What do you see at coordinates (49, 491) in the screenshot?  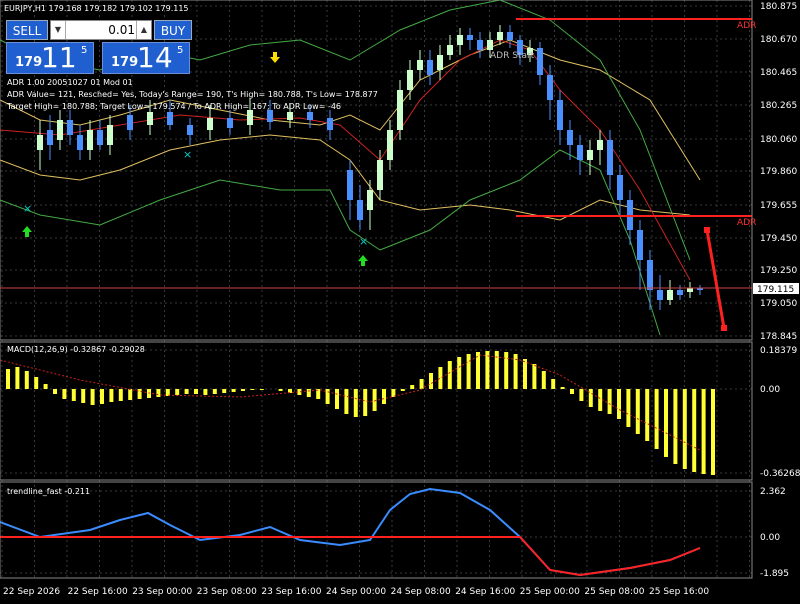 I see `trendline-title: trendline_fast -0.211` at bounding box center [49, 491].